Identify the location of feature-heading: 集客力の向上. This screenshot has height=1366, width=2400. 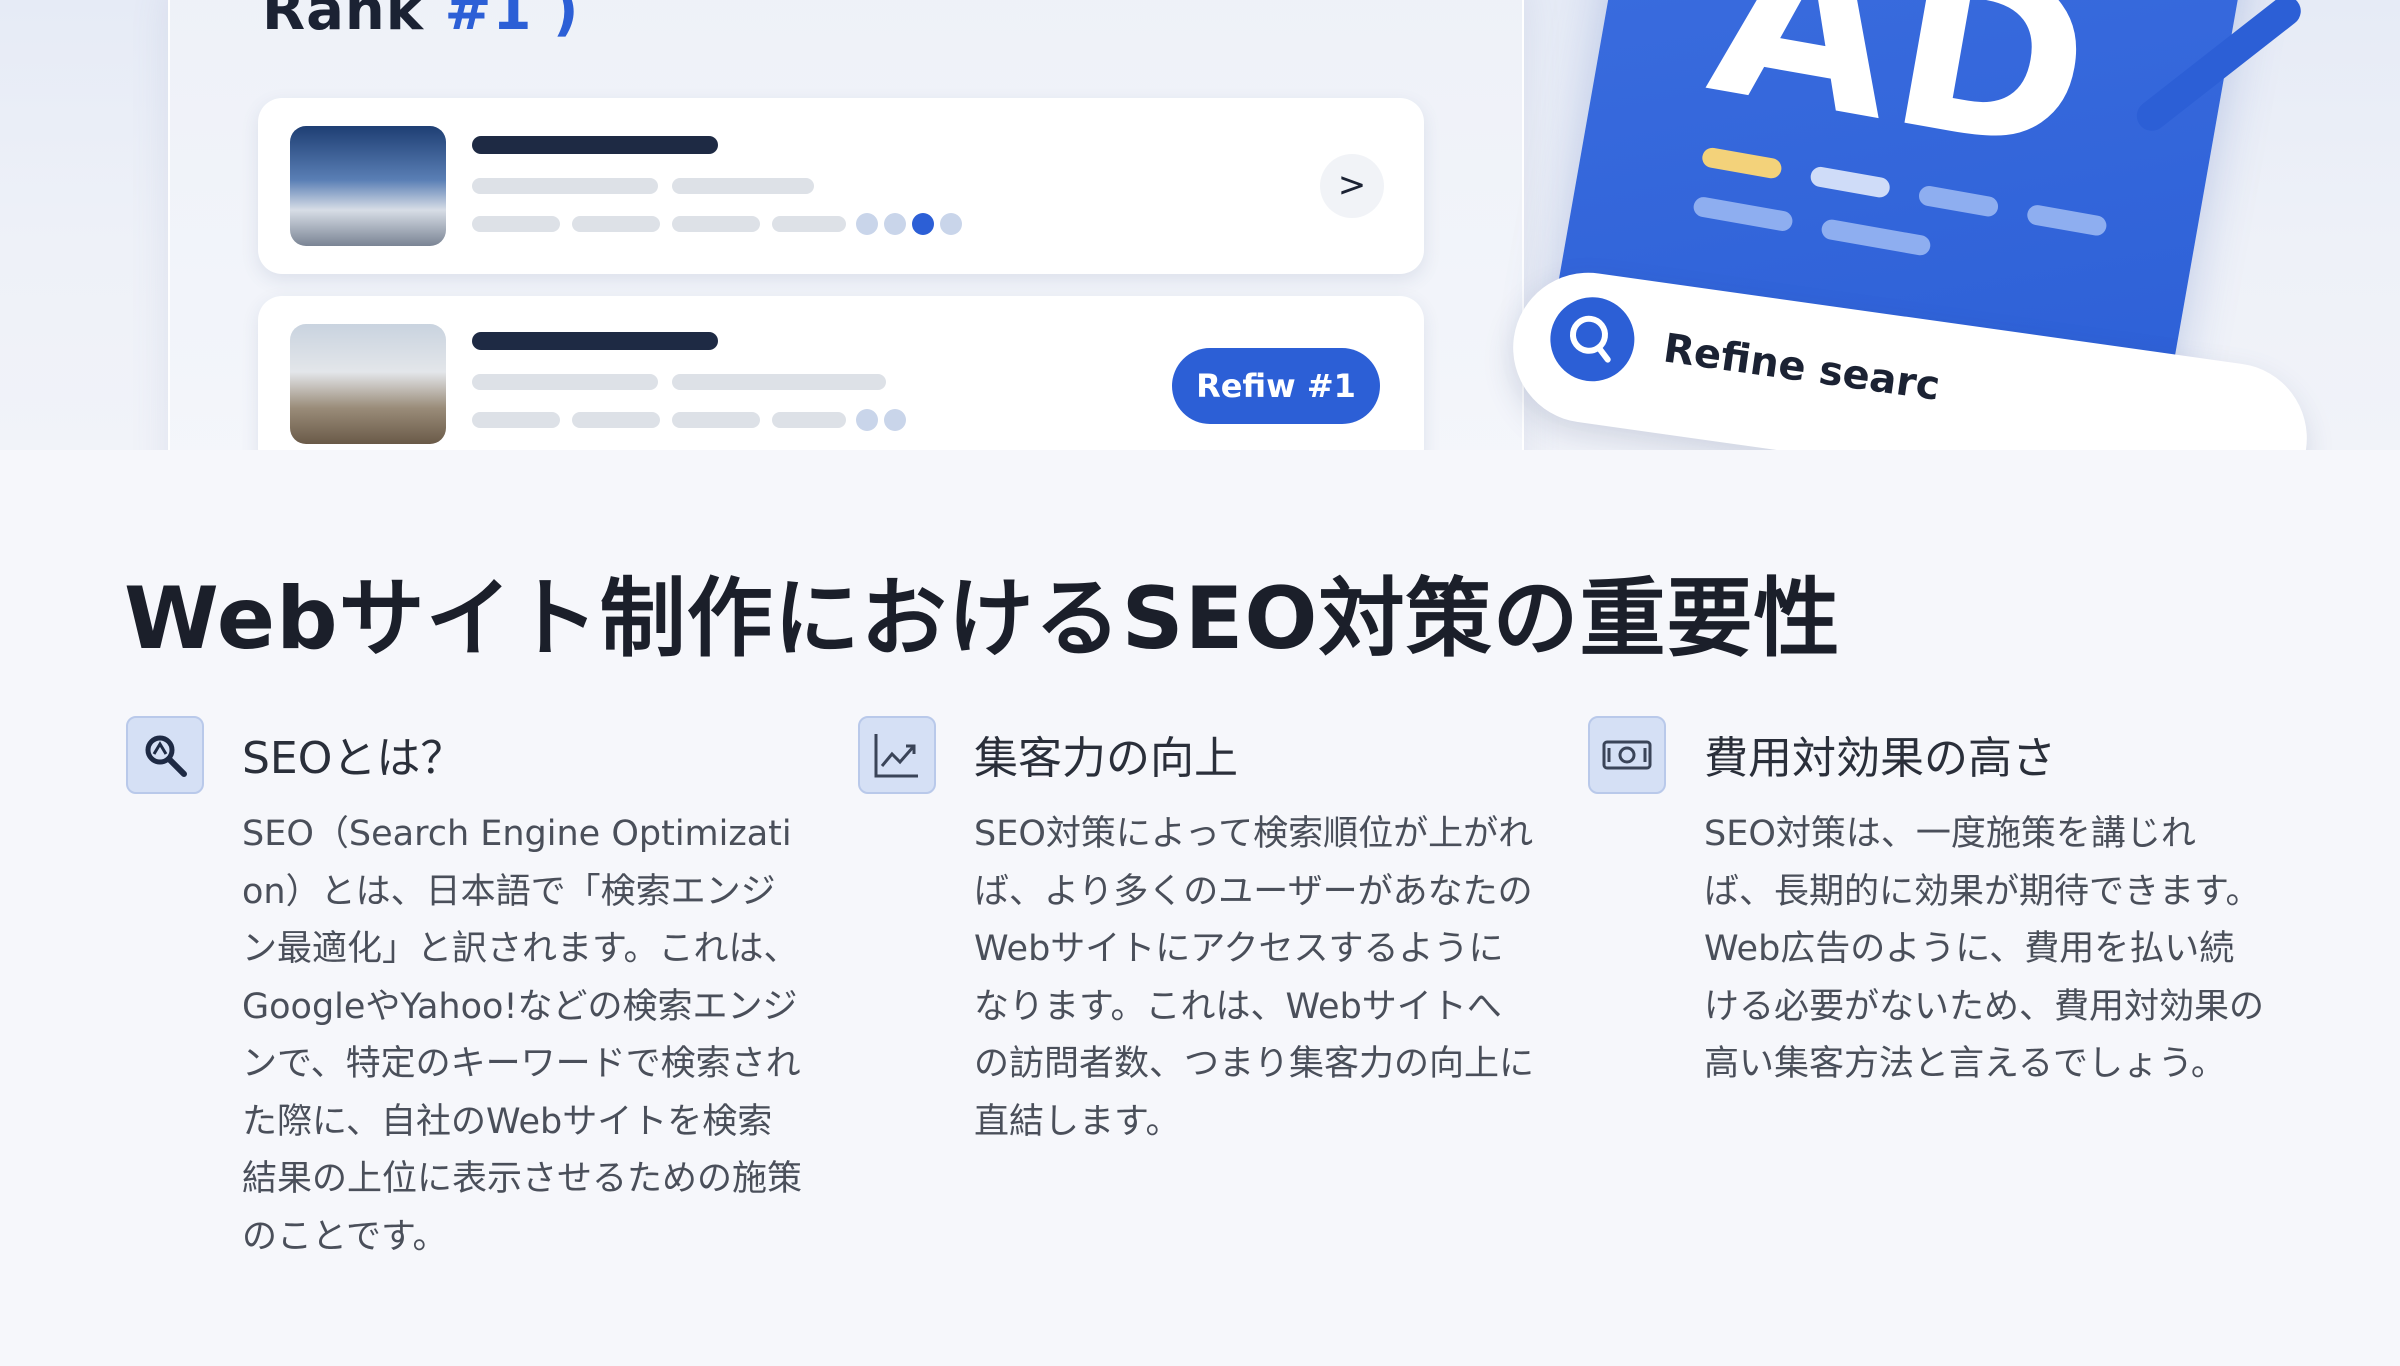
(1106, 758).